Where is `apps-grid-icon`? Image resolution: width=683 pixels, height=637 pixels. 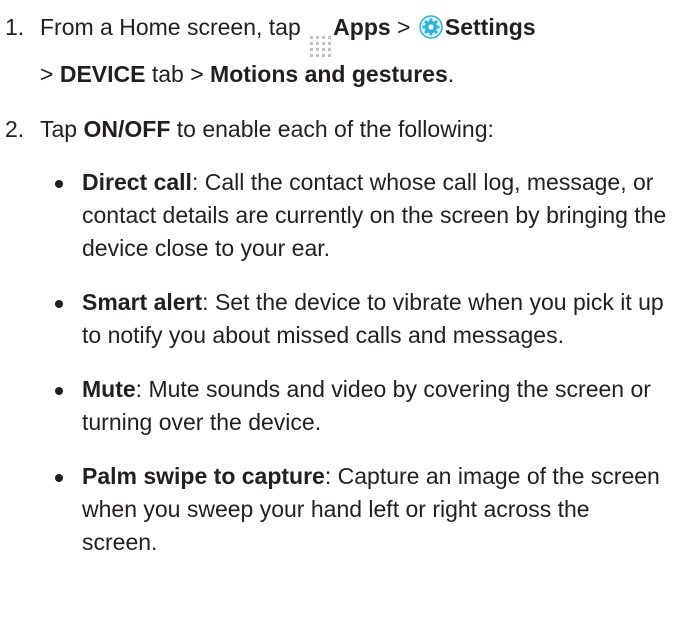
apps-grid-icon is located at coordinates (320, 47).